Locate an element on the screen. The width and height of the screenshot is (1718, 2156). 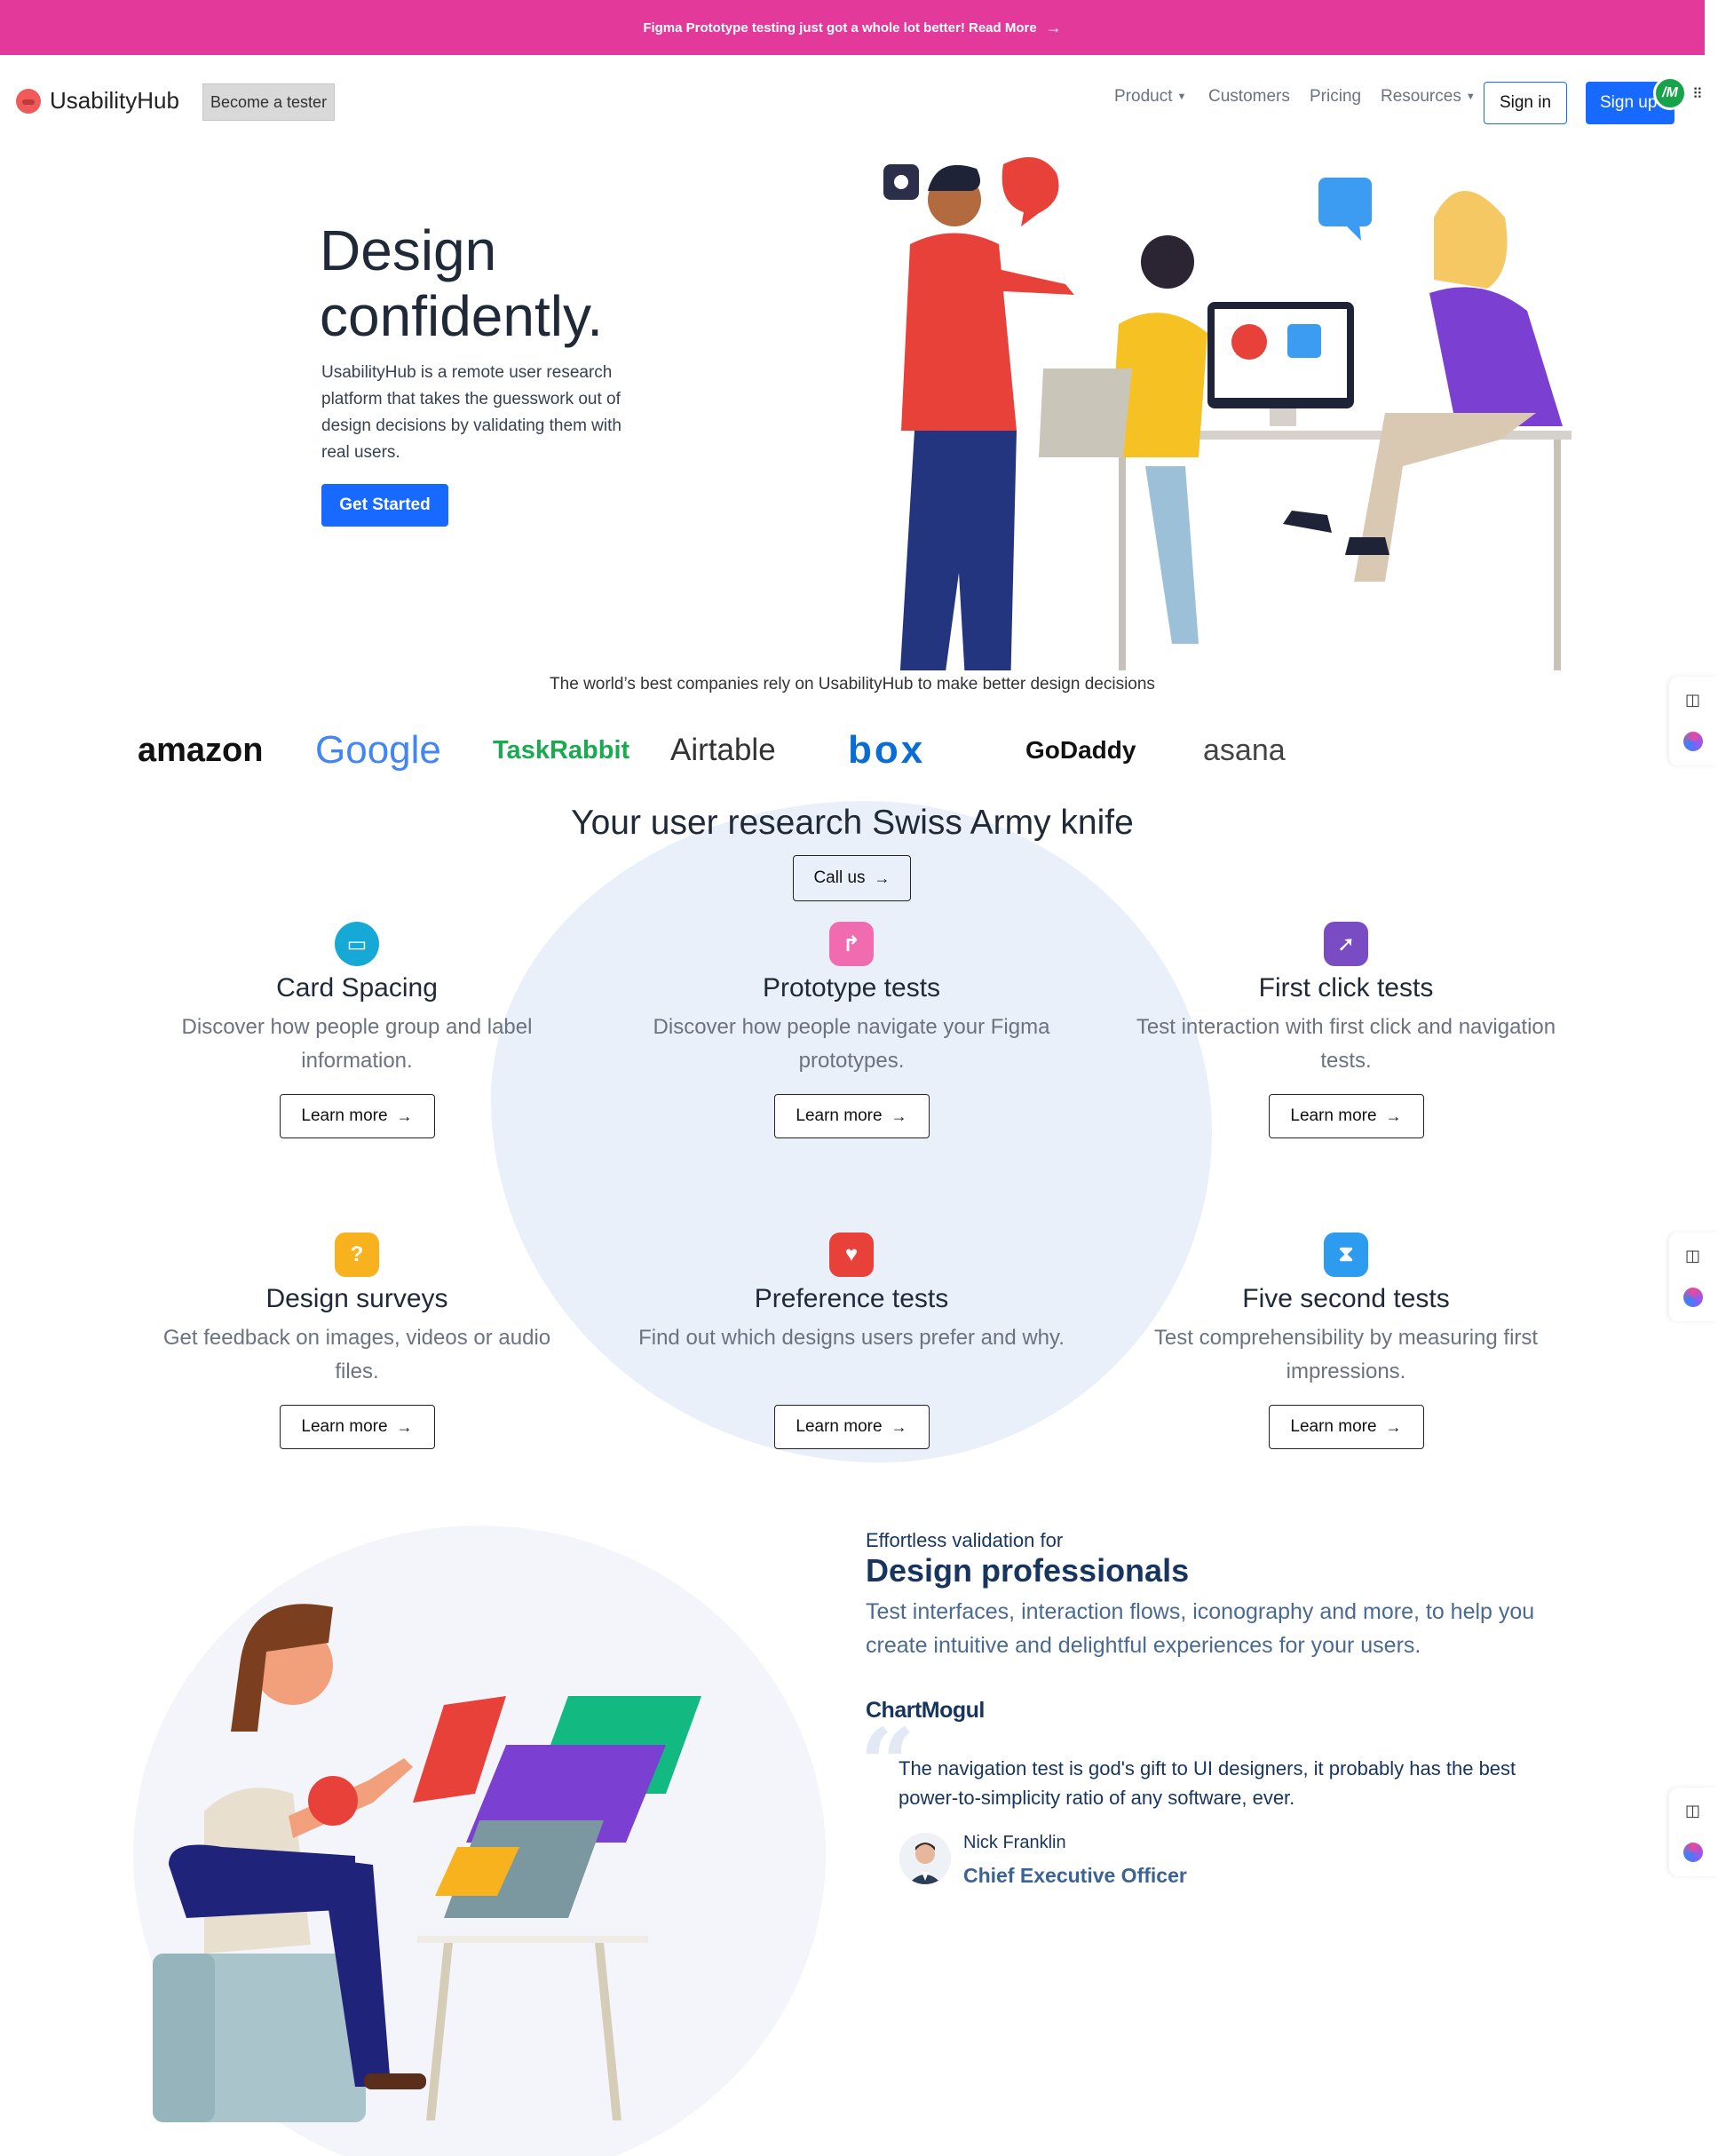
designer-illustration is located at coordinates (427, 1863).